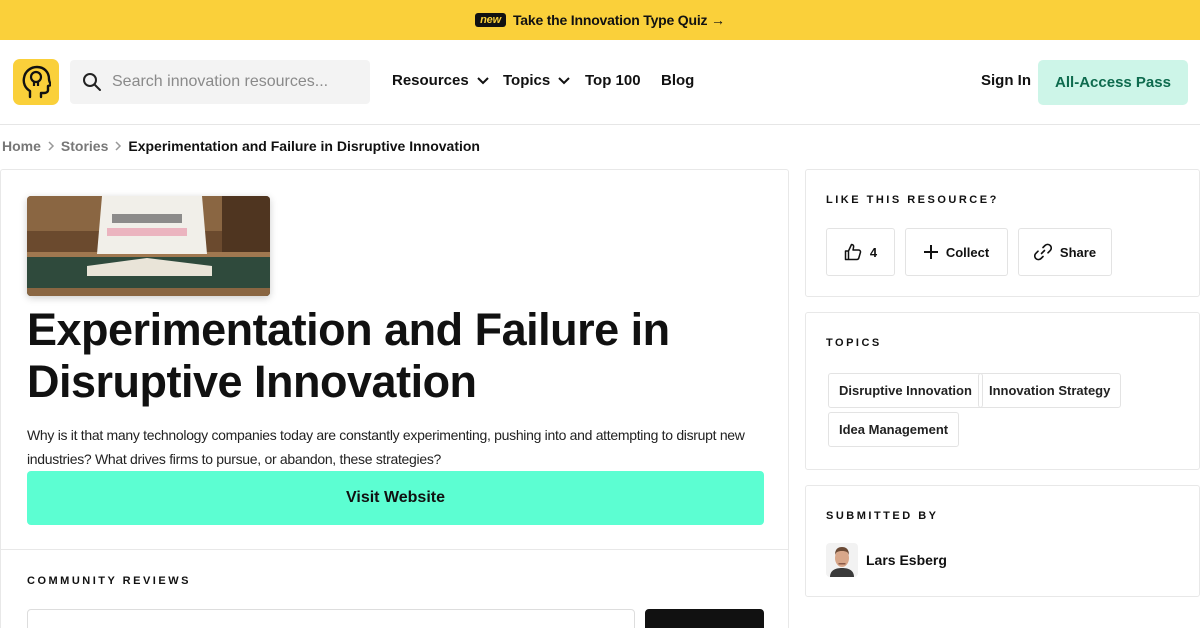 The width and height of the screenshot is (1200, 628). I want to click on thumbs-up-icon, so click(853, 252).